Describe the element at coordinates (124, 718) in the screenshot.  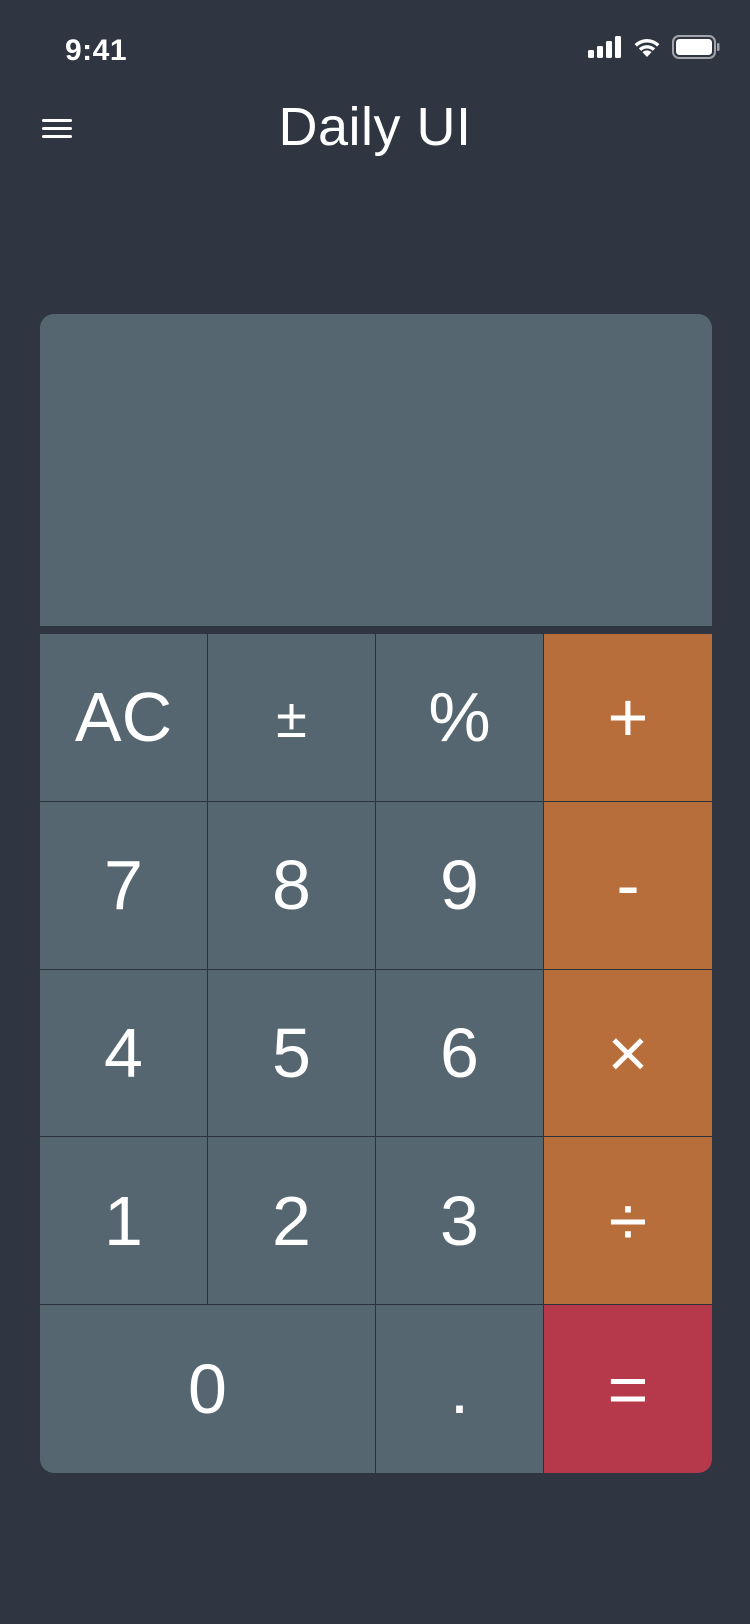
I see `all-clear-button: AC` at that location.